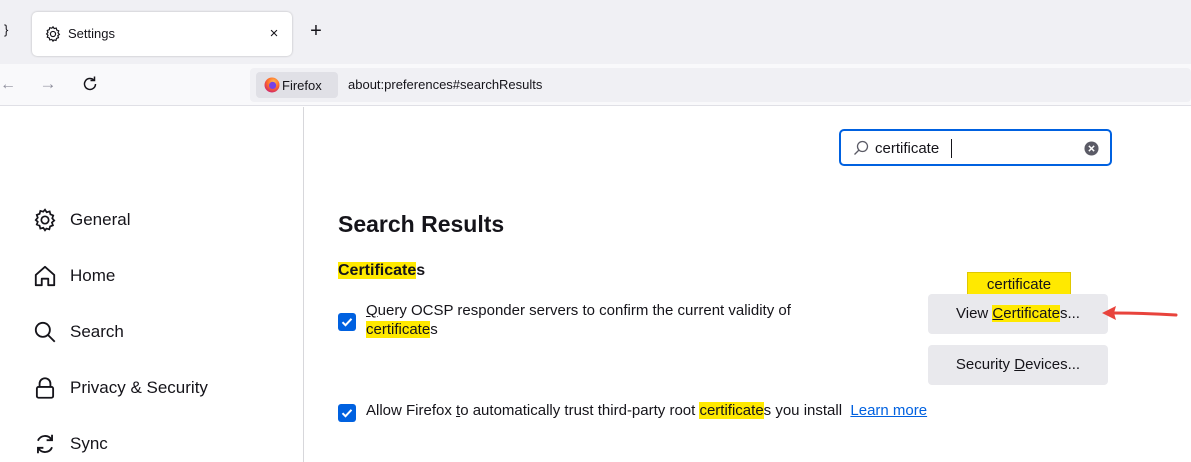  I want to click on certificates-section-title: Certificates, so click(381, 271).